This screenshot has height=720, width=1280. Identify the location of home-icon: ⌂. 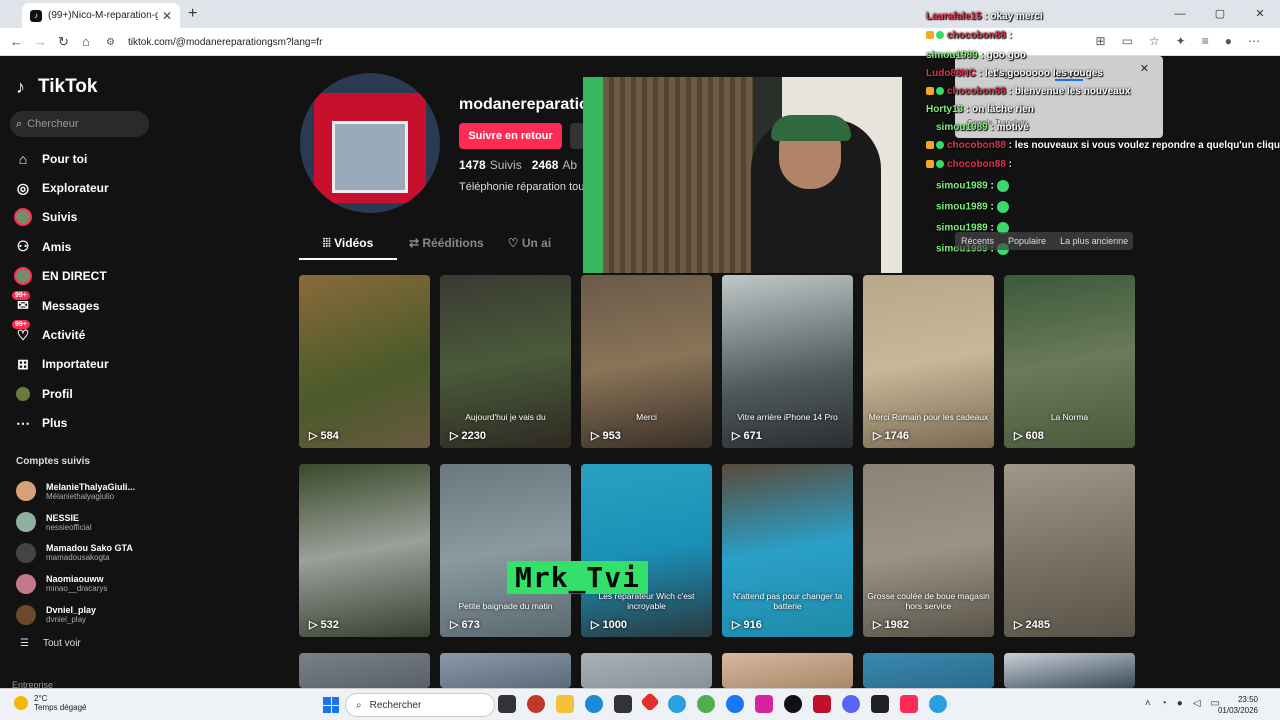
(23, 158).